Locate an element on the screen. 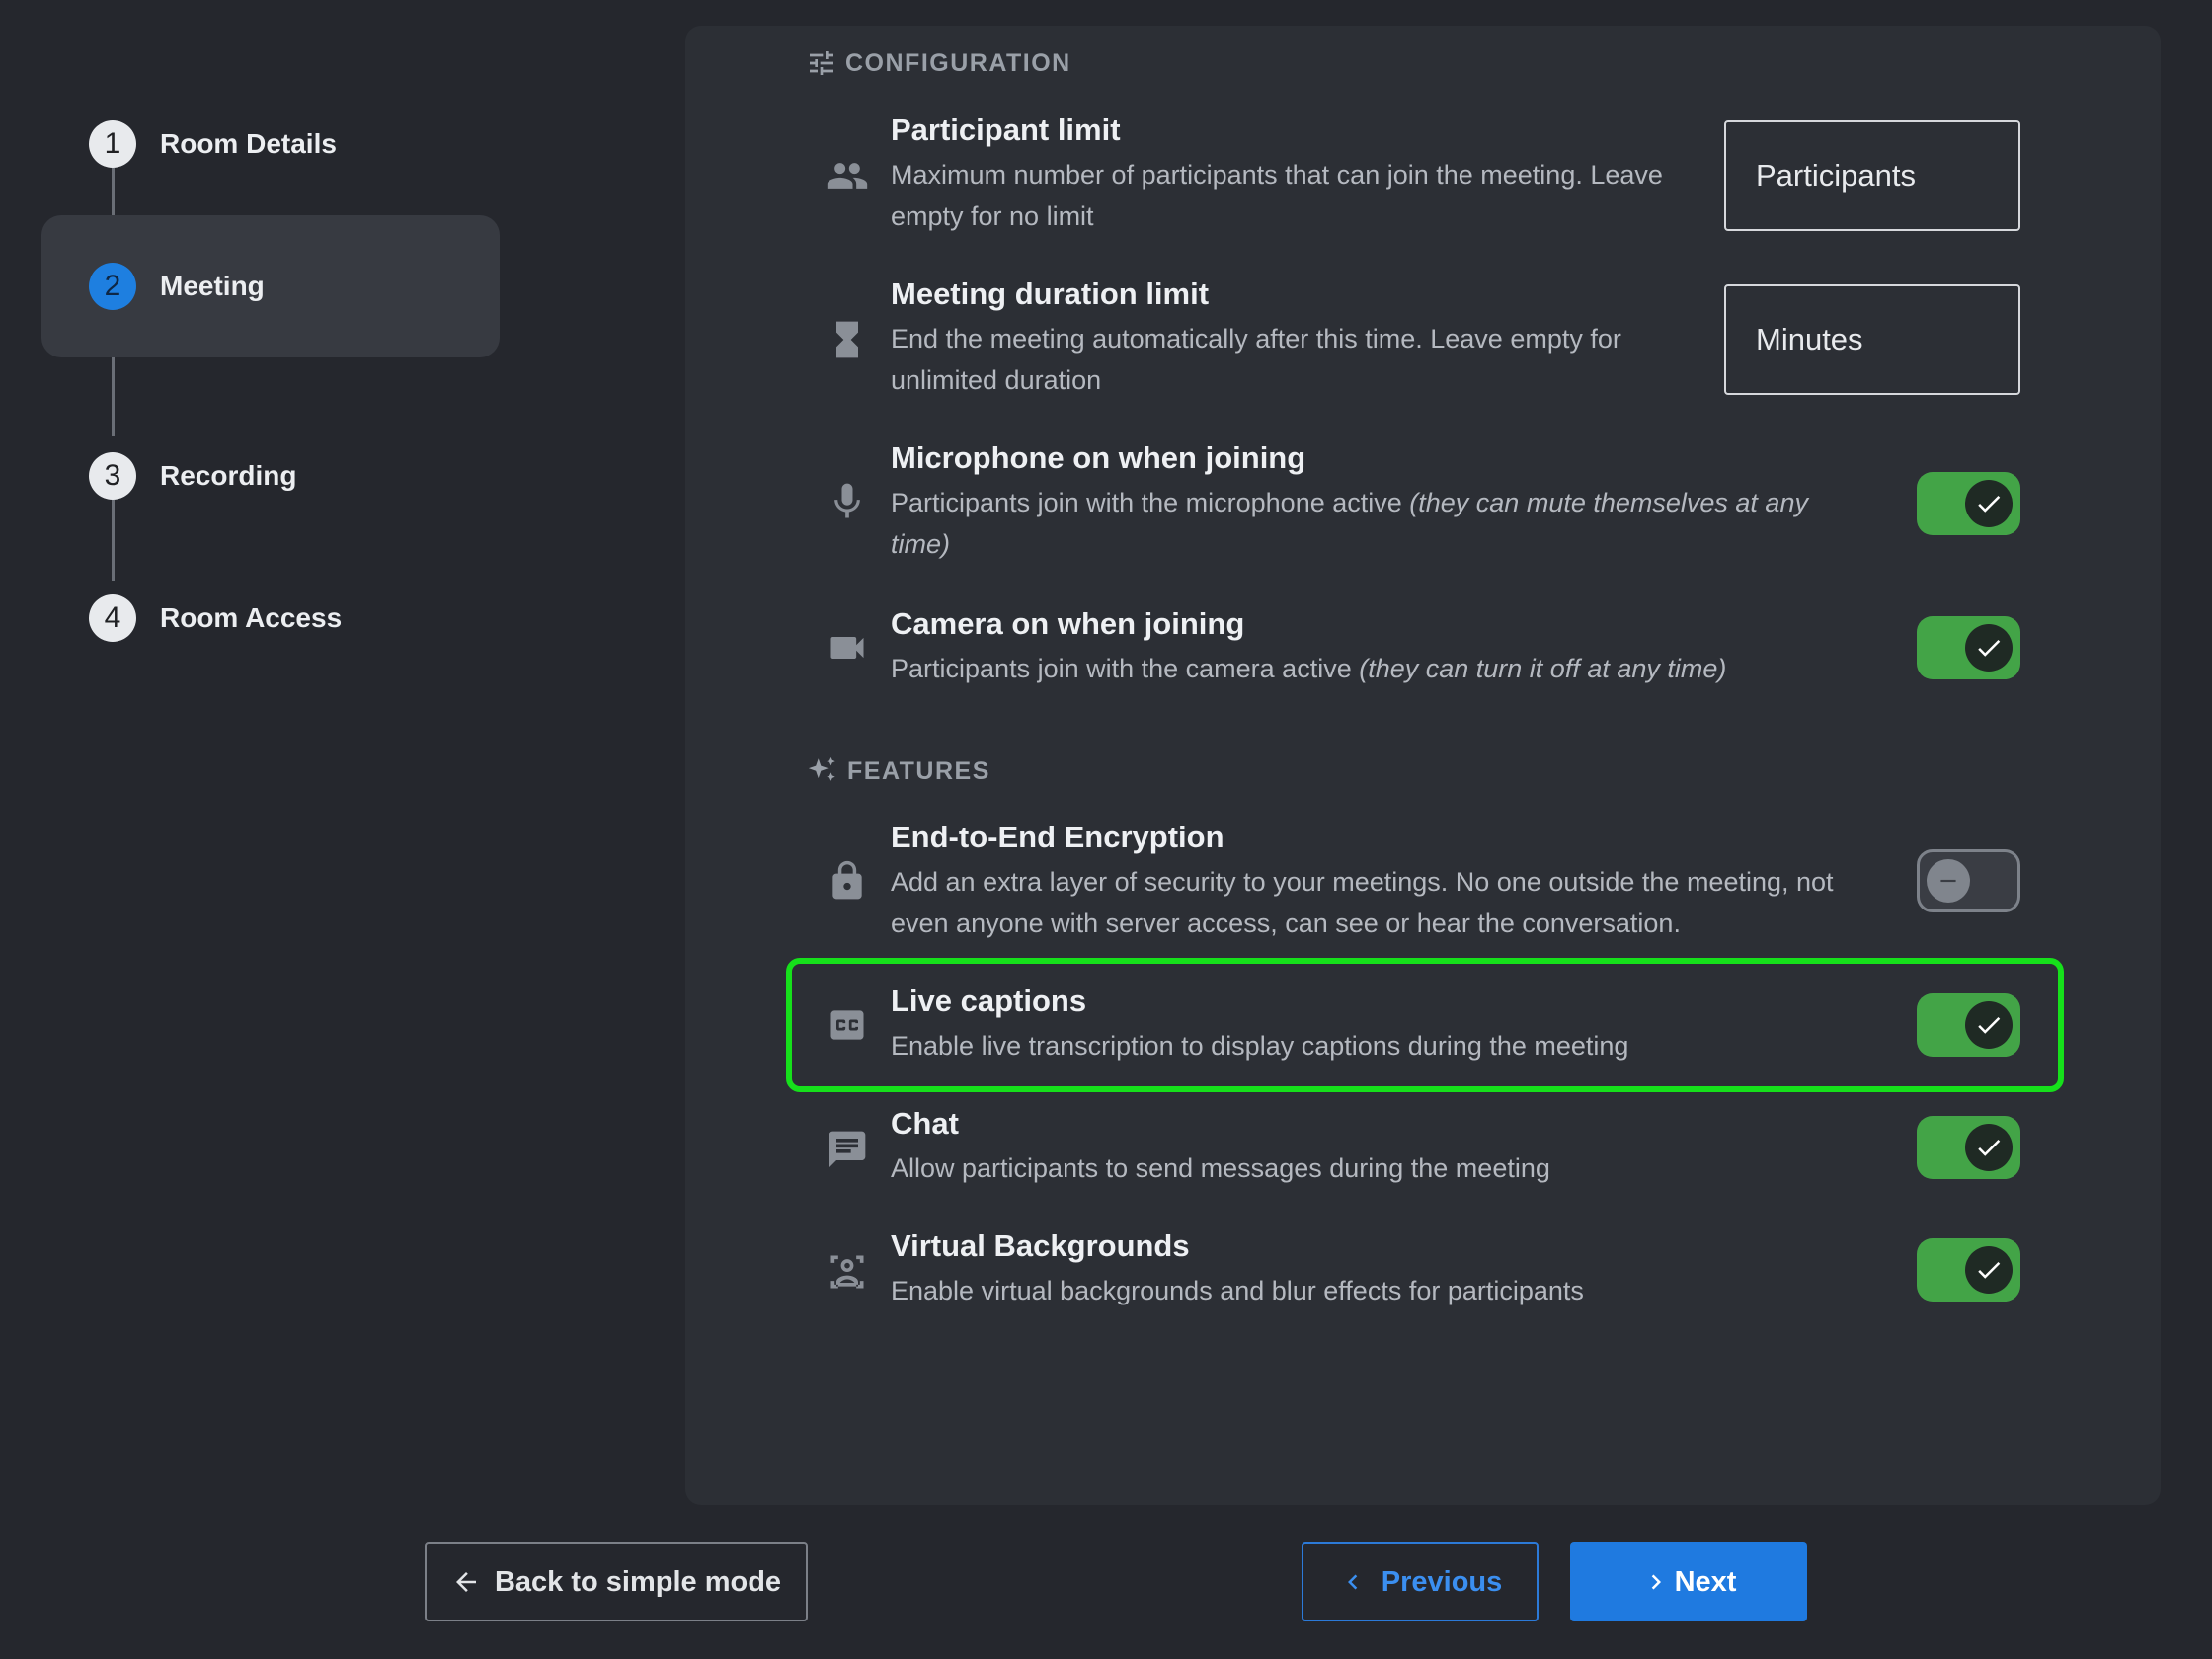  chat-toggle is located at coordinates (1969, 1148).